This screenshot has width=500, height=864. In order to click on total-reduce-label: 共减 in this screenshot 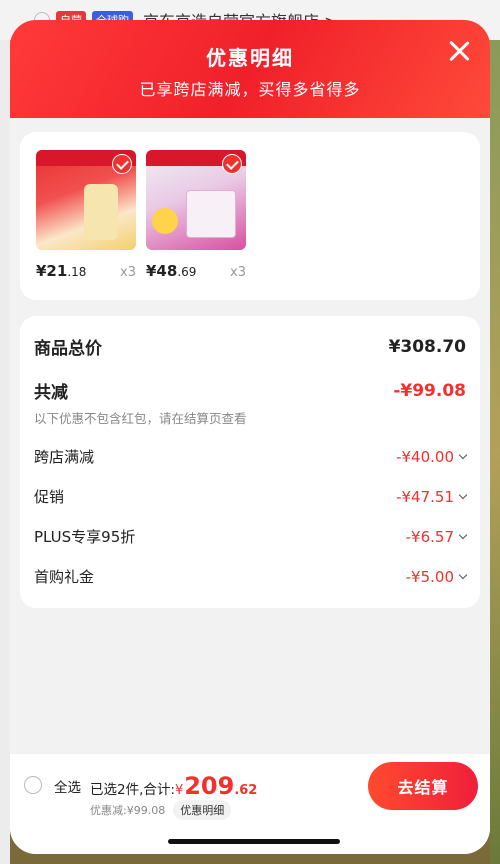, I will do `click(51, 393)`.